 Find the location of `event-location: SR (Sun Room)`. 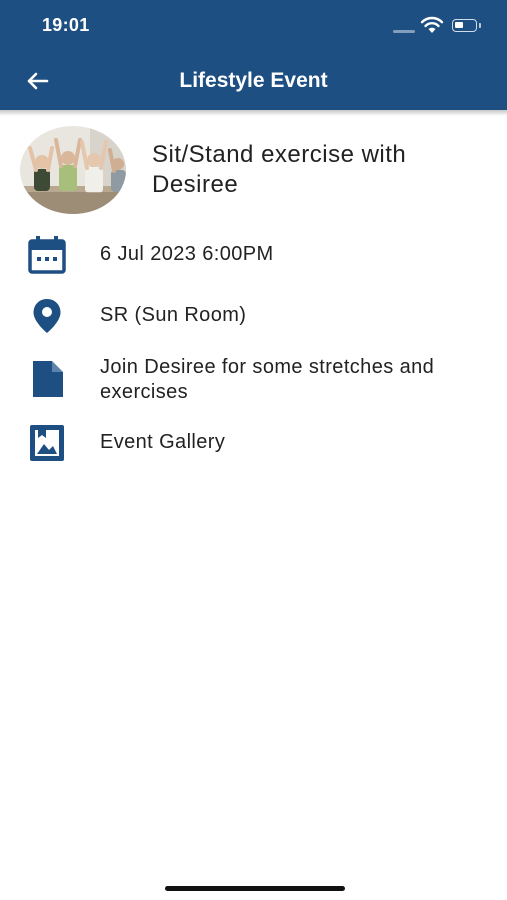

event-location: SR (Sun Room) is located at coordinates (173, 315).